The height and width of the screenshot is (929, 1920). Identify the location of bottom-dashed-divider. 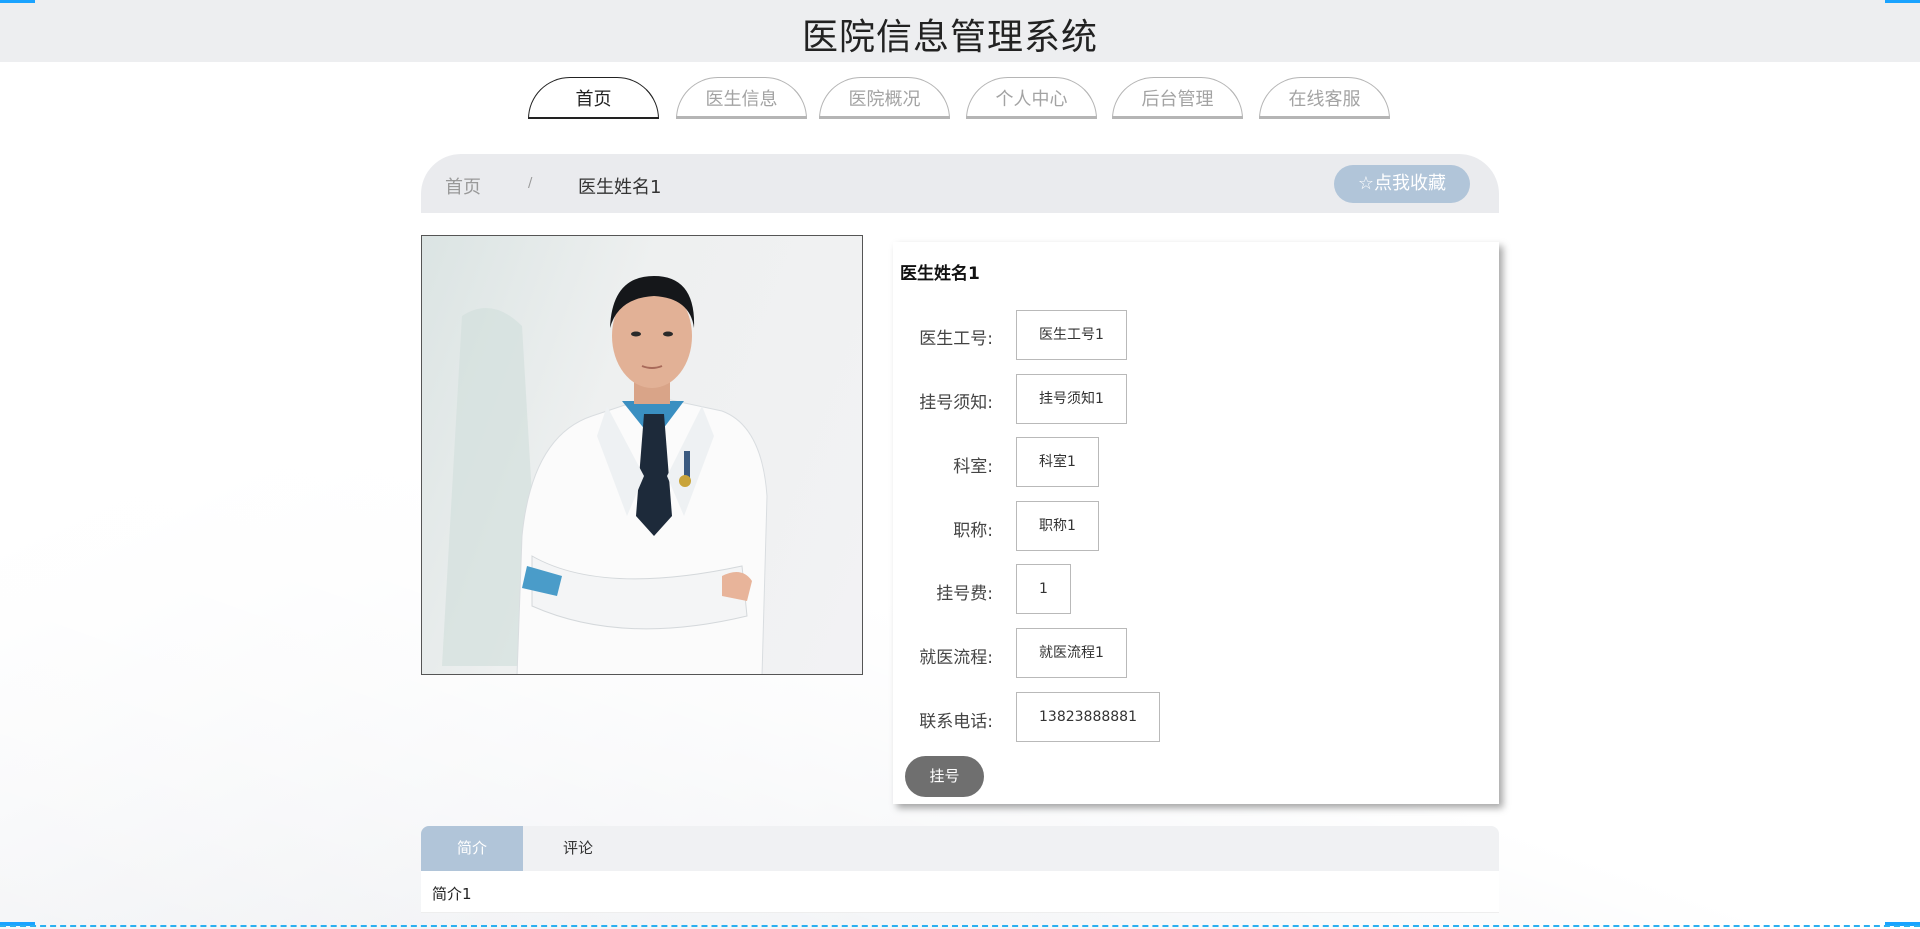
(960, 926).